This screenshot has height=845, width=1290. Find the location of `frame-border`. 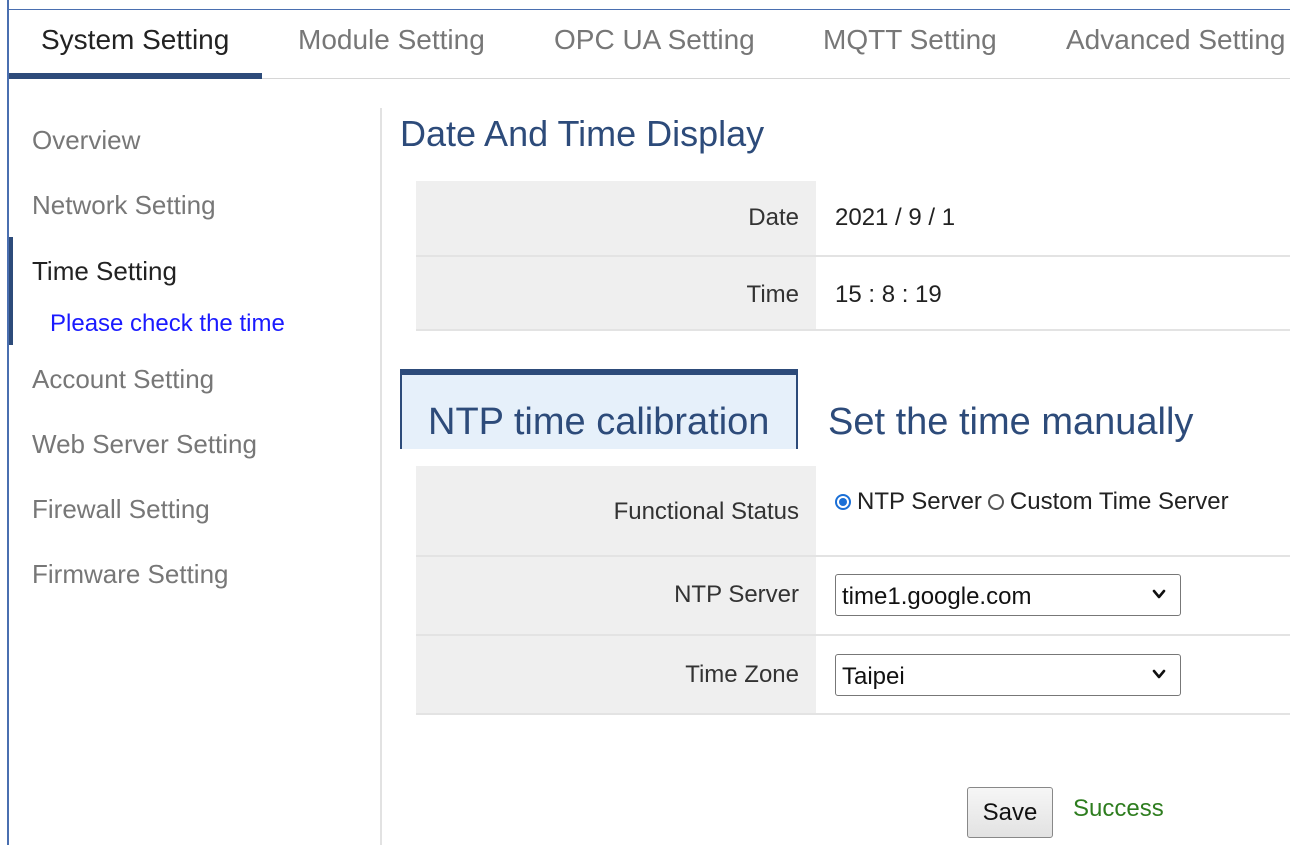

frame-border is located at coordinates (8, 422).